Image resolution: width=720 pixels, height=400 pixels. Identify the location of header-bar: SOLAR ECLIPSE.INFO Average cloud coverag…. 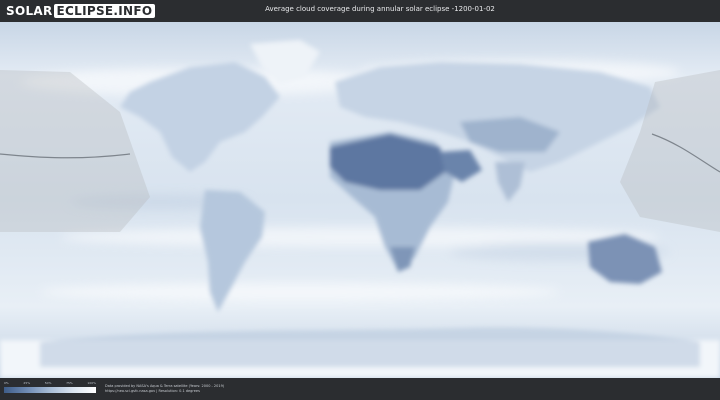
(360, 11).